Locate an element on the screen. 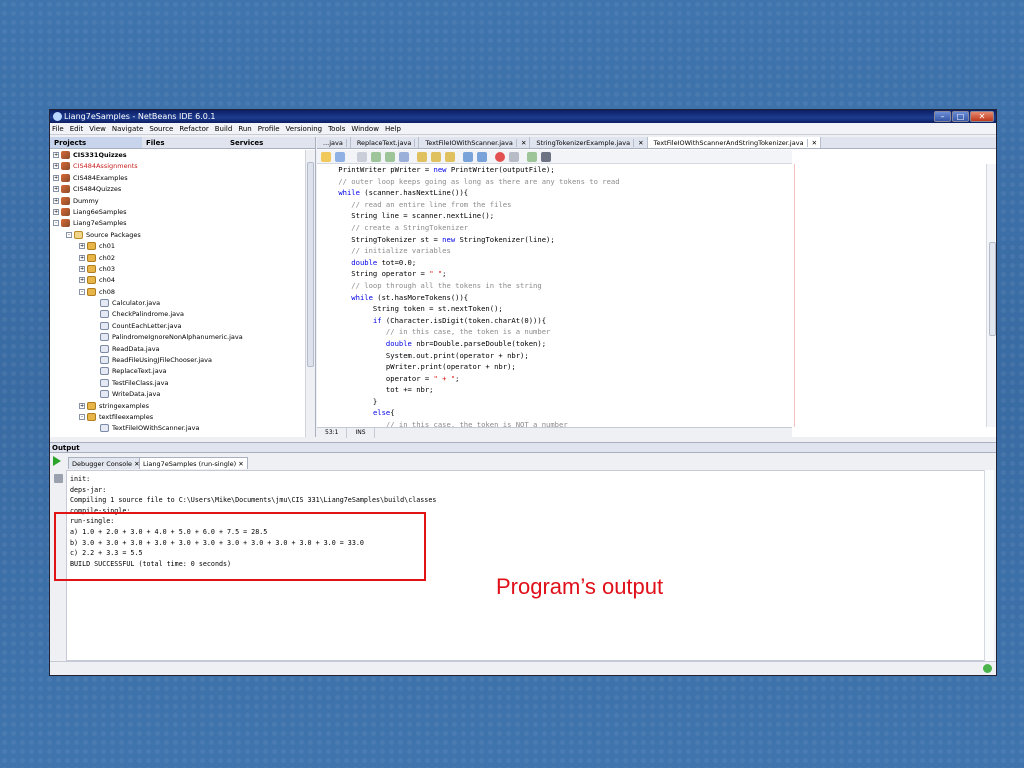 This screenshot has height=768, width=1024. editor-tab: ...java is located at coordinates (334, 142).